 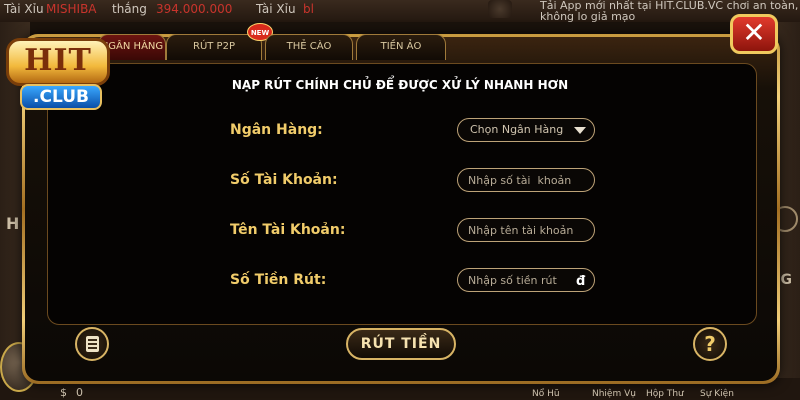 I want to click on help-button: ?, so click(x=710, y=344).